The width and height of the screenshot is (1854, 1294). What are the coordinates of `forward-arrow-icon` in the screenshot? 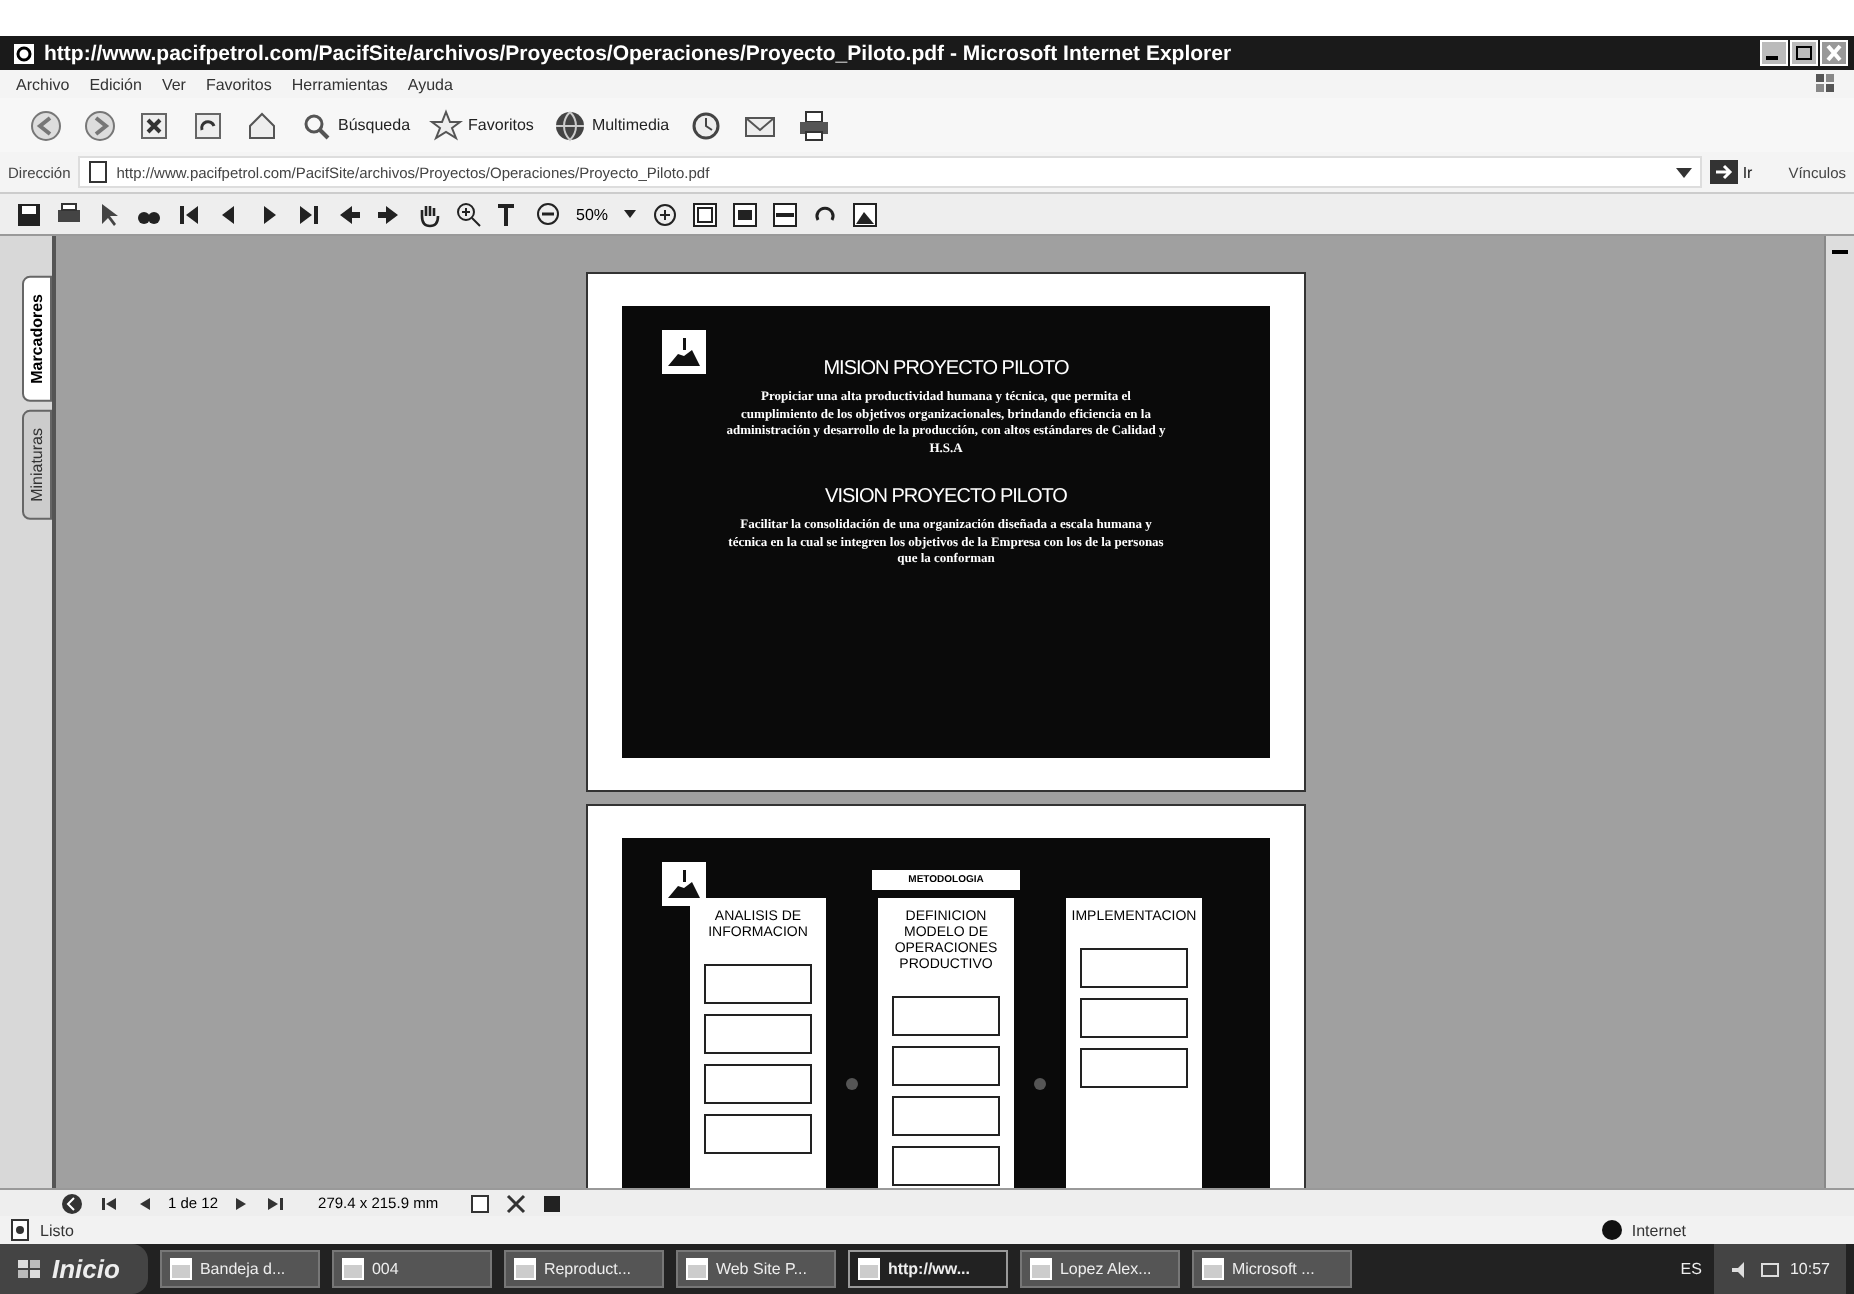 It's located at (389, 214).